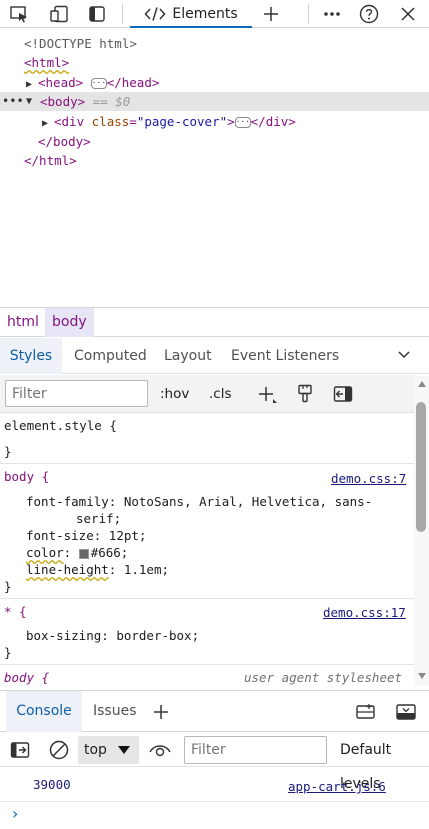 This screenshot has height=829, width=429. What do you see at coordinates (188, 356) in the screenshot?
I see `tab-layout: Layout` at bounding box center [188, 356].